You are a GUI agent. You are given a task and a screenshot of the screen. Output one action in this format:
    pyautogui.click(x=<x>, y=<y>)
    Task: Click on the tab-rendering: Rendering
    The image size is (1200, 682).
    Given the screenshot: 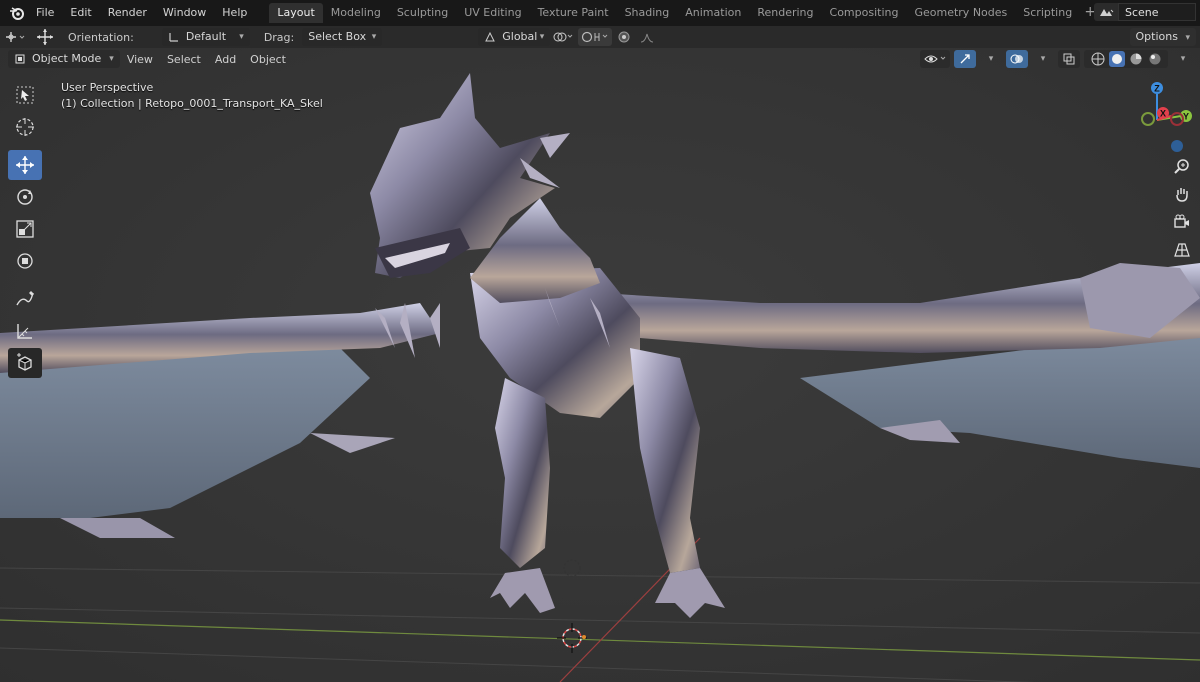 What is the action you would take?
    pyautogui.click(x=785, y=13)
    